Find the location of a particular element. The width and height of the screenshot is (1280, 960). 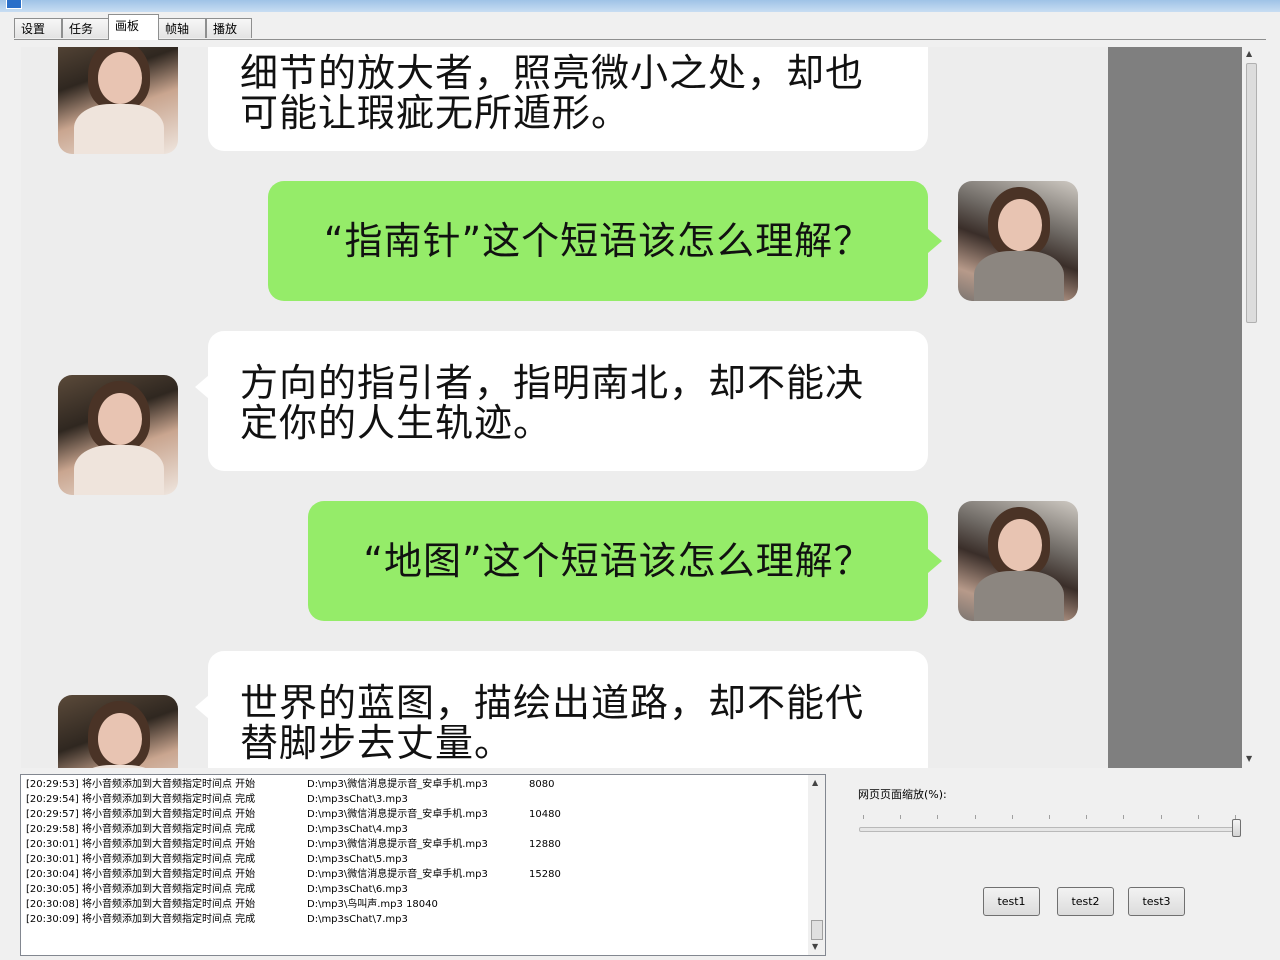

chat-message-row: 世界的蓝图，描绘出道路，却不能代 替脚步去丈量。 is located at coordinates (564, 709).